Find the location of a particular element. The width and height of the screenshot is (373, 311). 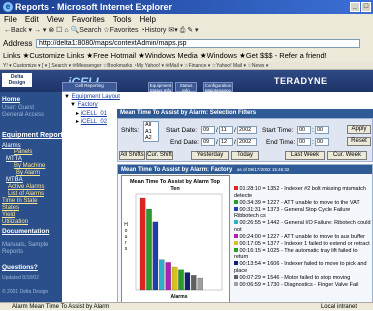

all-shifts-button: All Shifts is located at coordinates (132, 155).